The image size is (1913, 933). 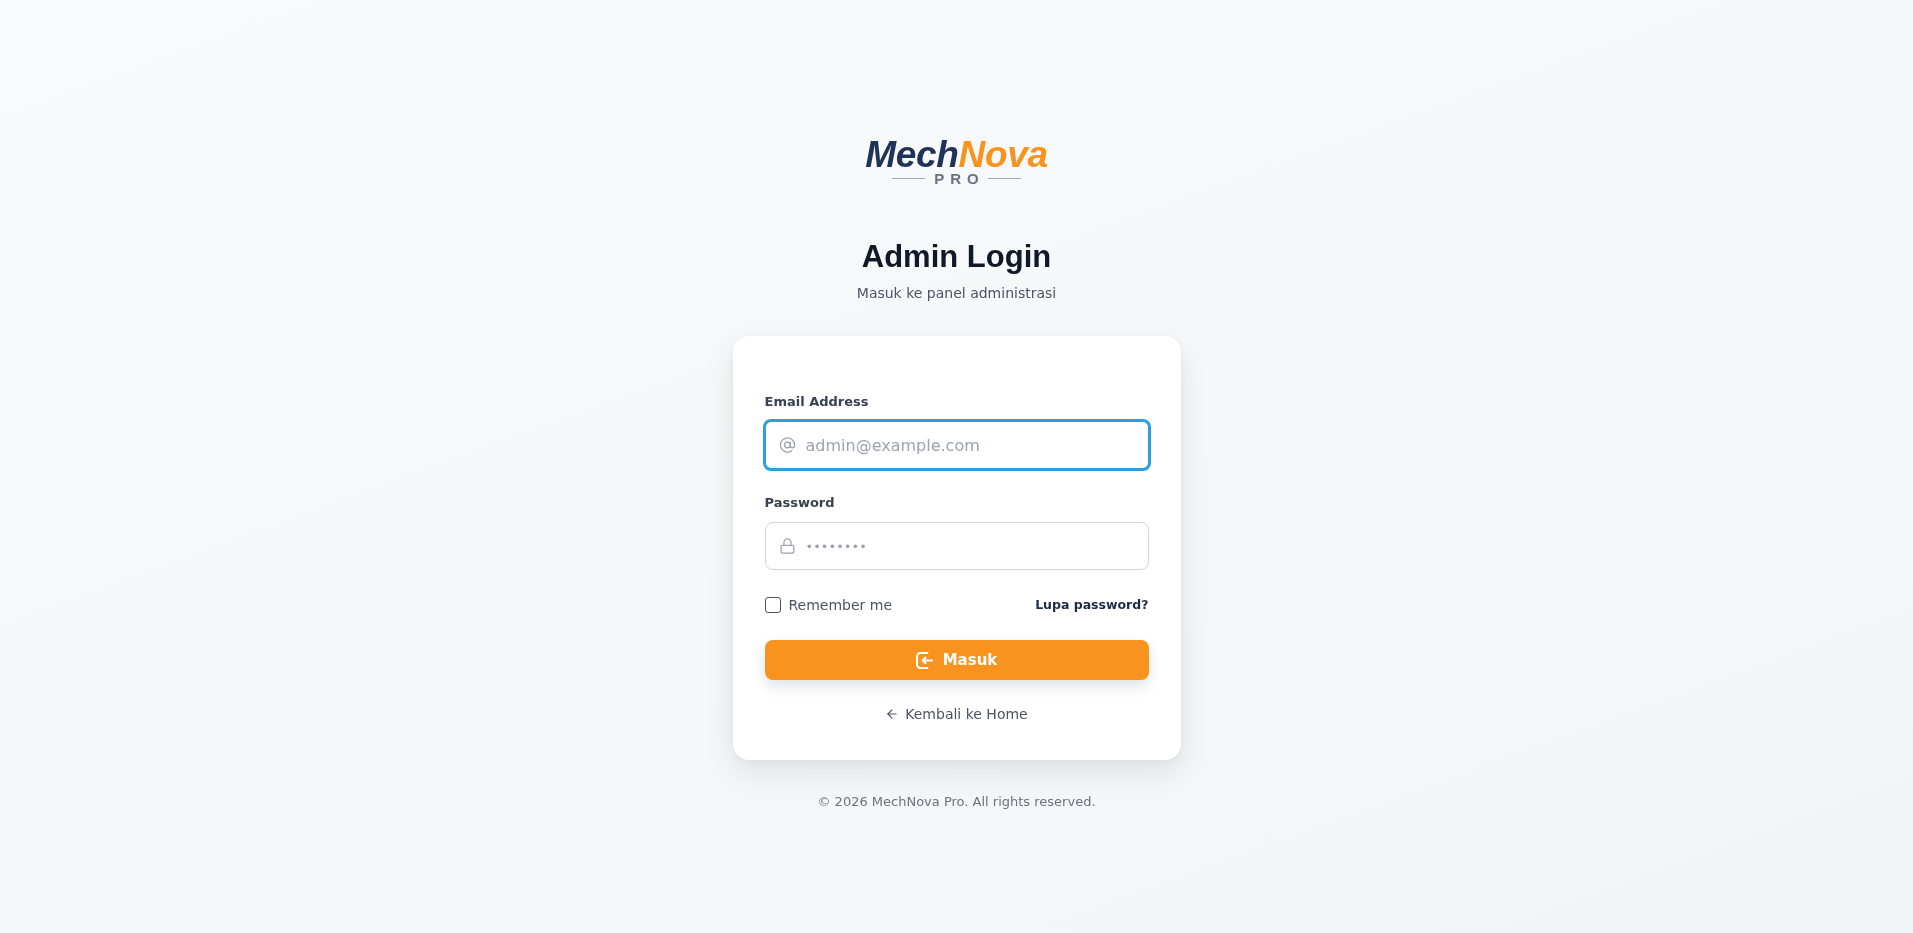 What do you see at coordinates (959, 178) in the screenshot?
I see `logo-tagline: PRO` at bounding box center [959, 178].